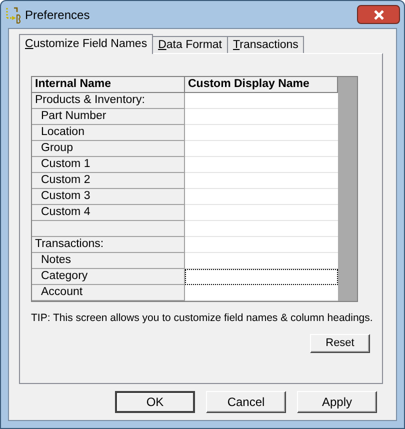  What do you see at coordinates (108, 261) in the screenshot?
I see `row-header-cell: Notes` at bounding box center [108, 261].